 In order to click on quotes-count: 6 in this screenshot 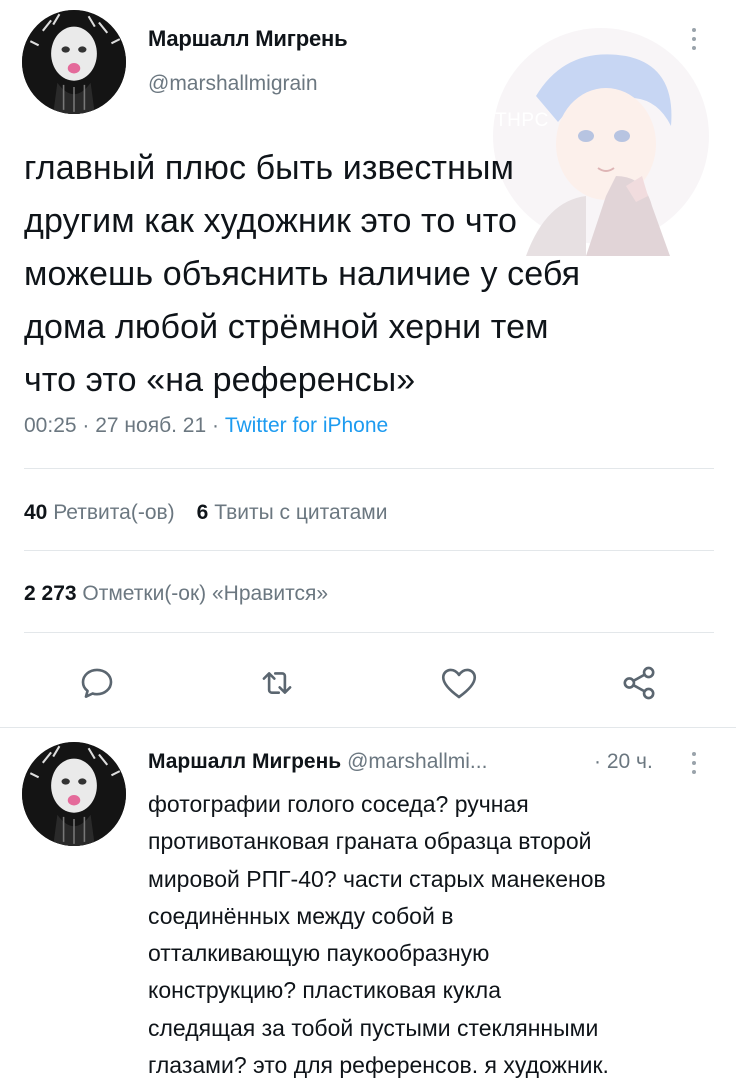, I will do `click(202, 512)`.